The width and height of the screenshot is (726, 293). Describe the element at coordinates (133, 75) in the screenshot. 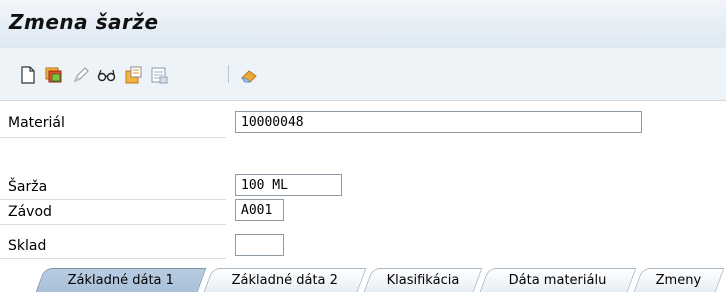

I see `copy-icon` at that location.